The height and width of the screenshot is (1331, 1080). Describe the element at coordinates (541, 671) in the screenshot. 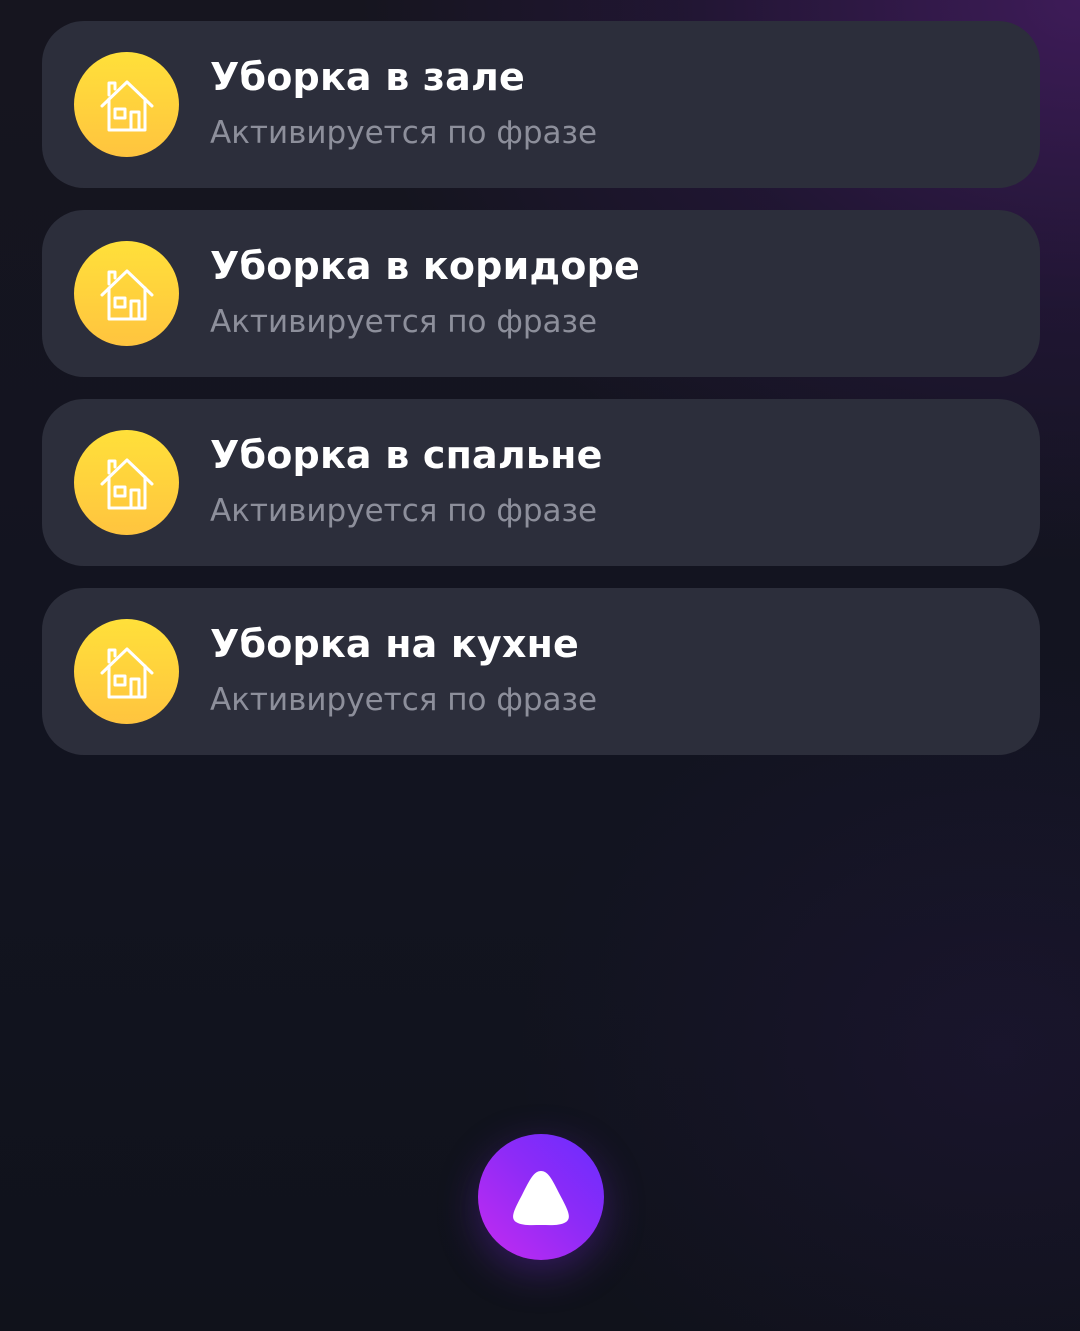

I see `scenario-card: Уборка на кухне Активируется по фразе` at that location.